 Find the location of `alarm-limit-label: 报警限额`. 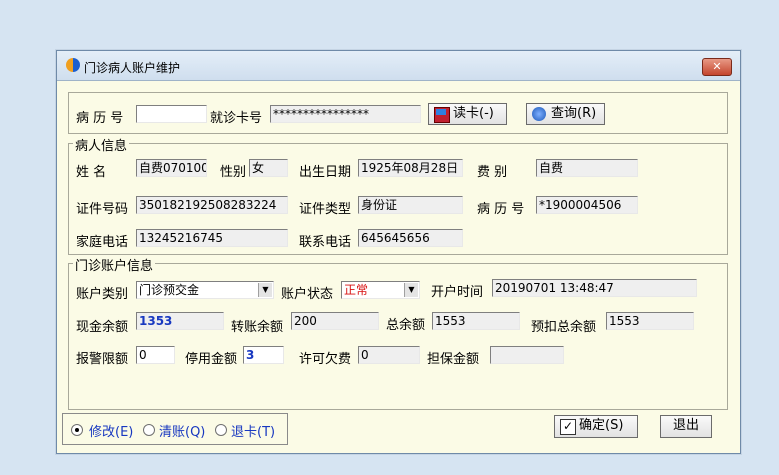

alarm-limit-label: 报警限额 is located at coordinates (102, 359).